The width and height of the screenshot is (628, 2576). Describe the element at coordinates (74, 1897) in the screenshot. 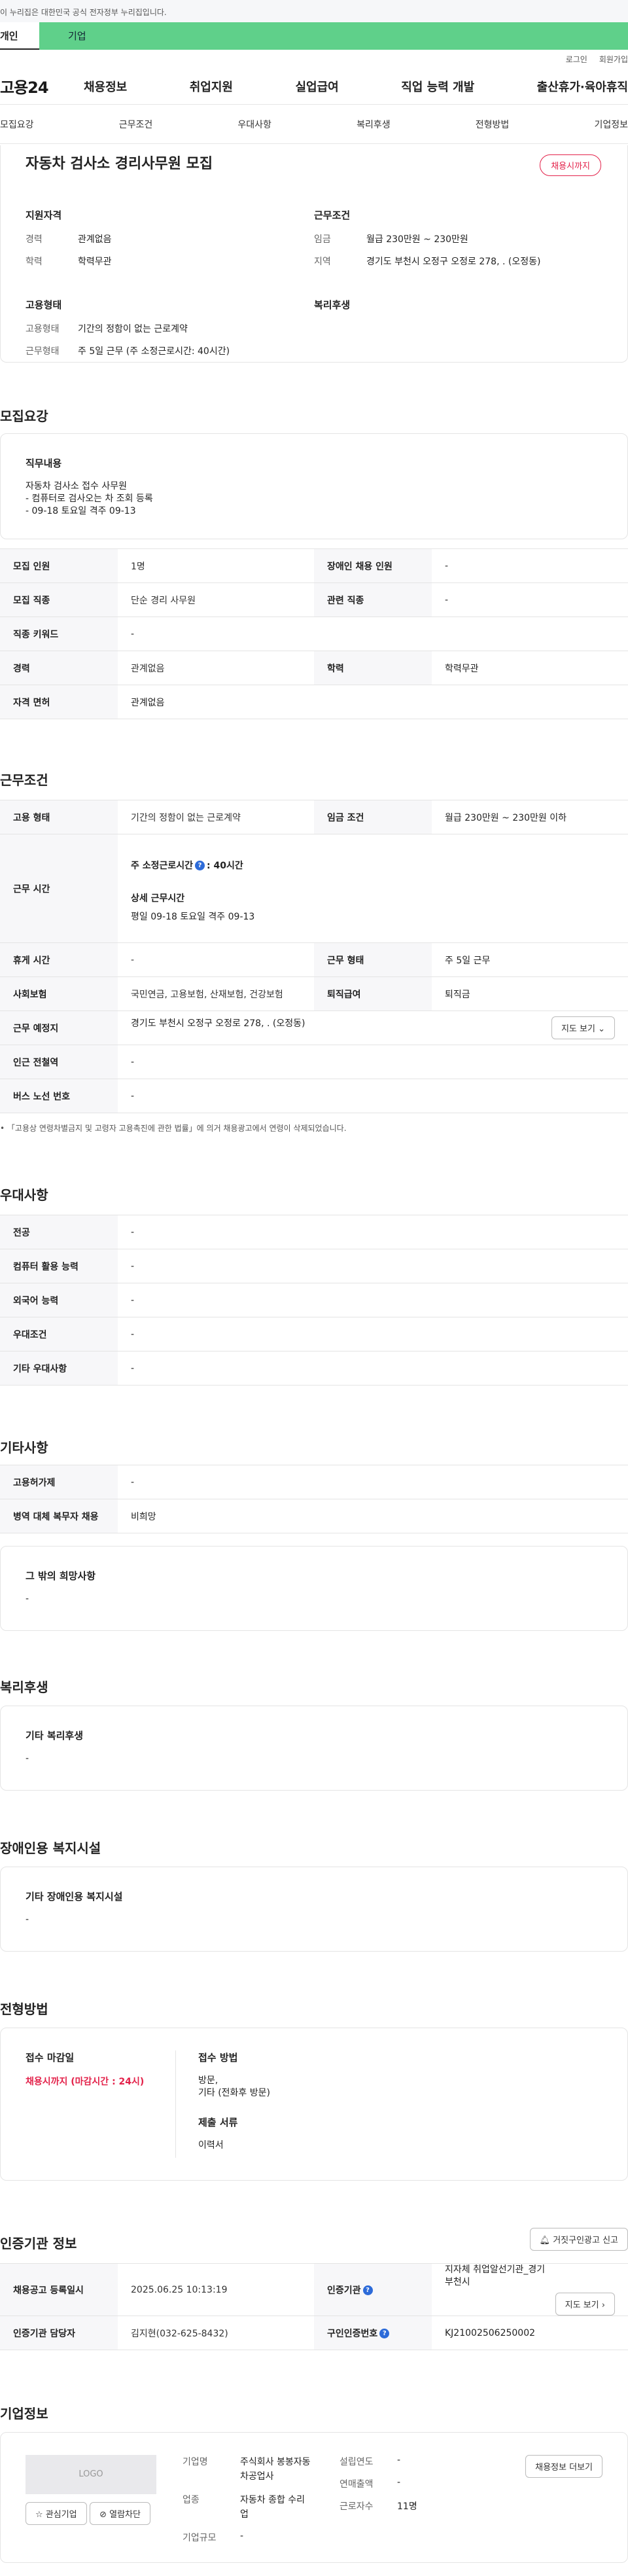

I see `disabled-box-title: 기타 장애인용 복지시설` at that location.